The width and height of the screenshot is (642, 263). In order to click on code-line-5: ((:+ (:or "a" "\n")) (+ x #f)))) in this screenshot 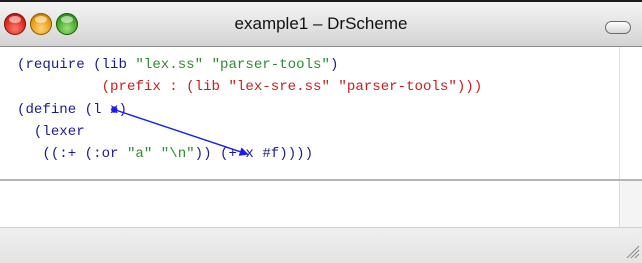, I will do `click(165, 154)`.